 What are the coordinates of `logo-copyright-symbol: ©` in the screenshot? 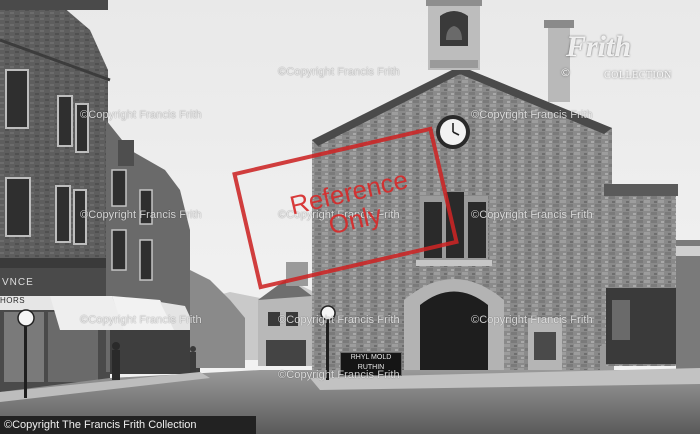 It's located at (565, 72).